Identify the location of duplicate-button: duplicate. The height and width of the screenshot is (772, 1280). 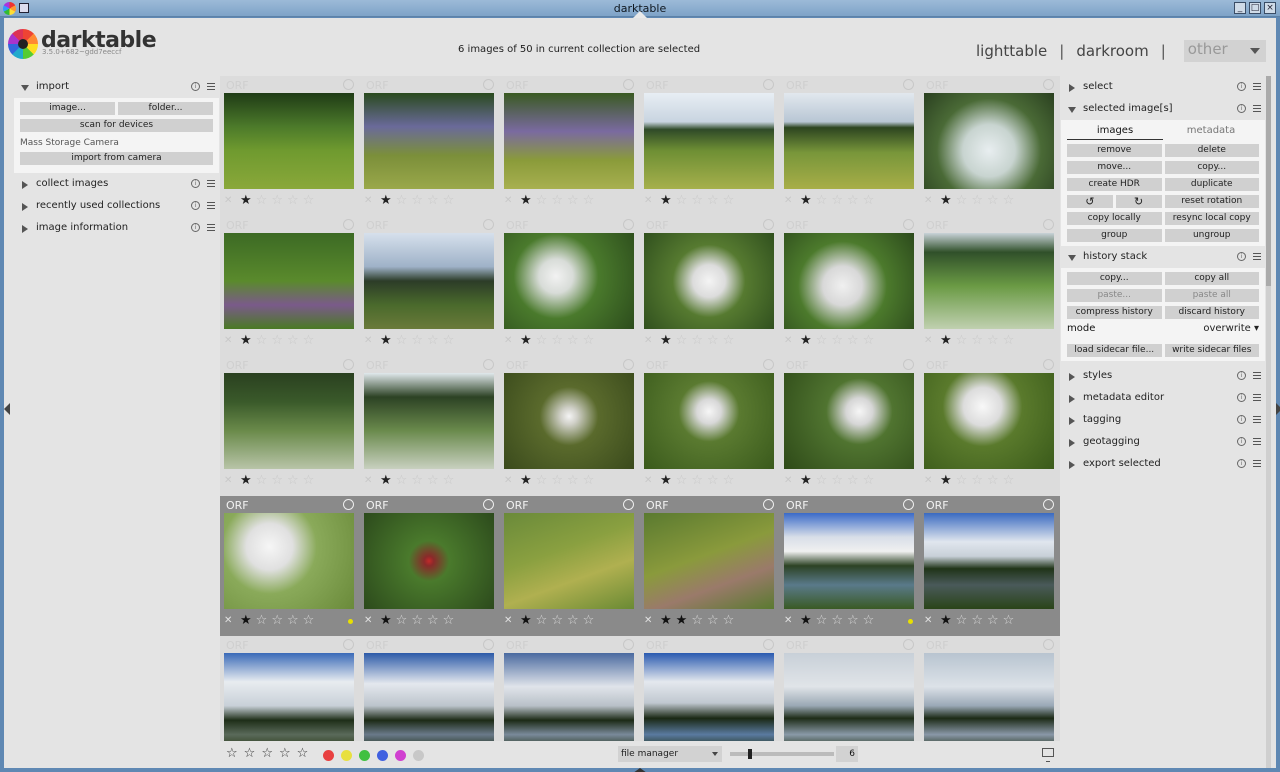
(1211, 184).